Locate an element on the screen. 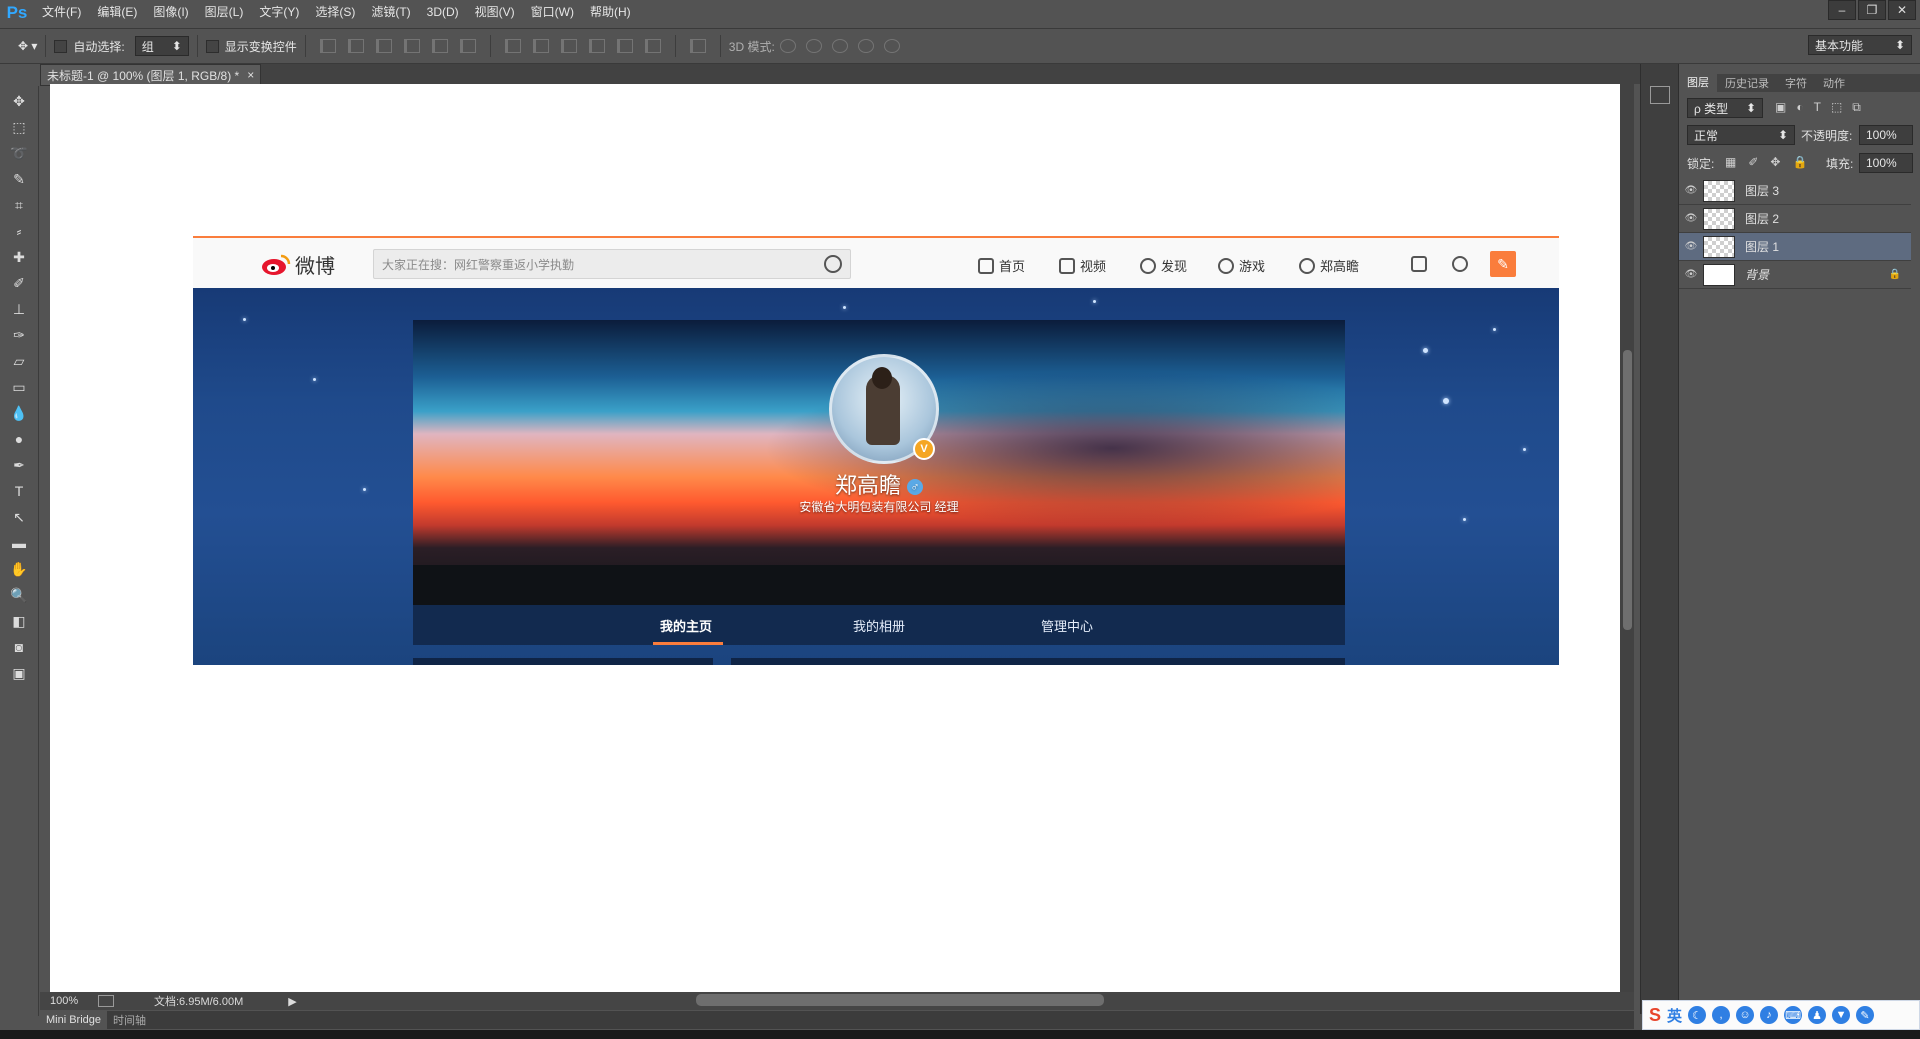 This screenshot has width=1920, height=1039. keyboard-icon: ⌨ is located at coordinates (1793, 1015).